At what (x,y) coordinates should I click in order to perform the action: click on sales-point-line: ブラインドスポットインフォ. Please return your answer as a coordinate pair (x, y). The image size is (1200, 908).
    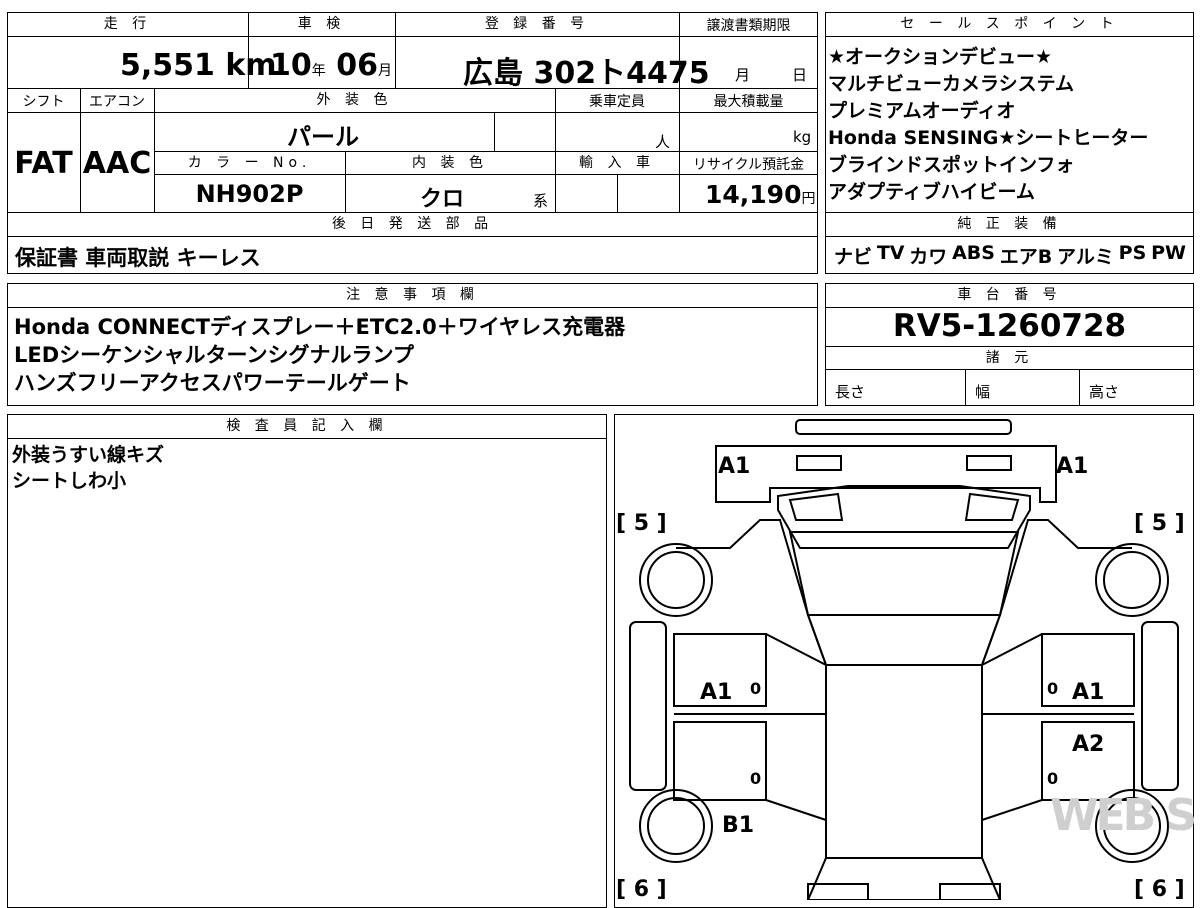
    Looking at the image, I should click on (951, 165).